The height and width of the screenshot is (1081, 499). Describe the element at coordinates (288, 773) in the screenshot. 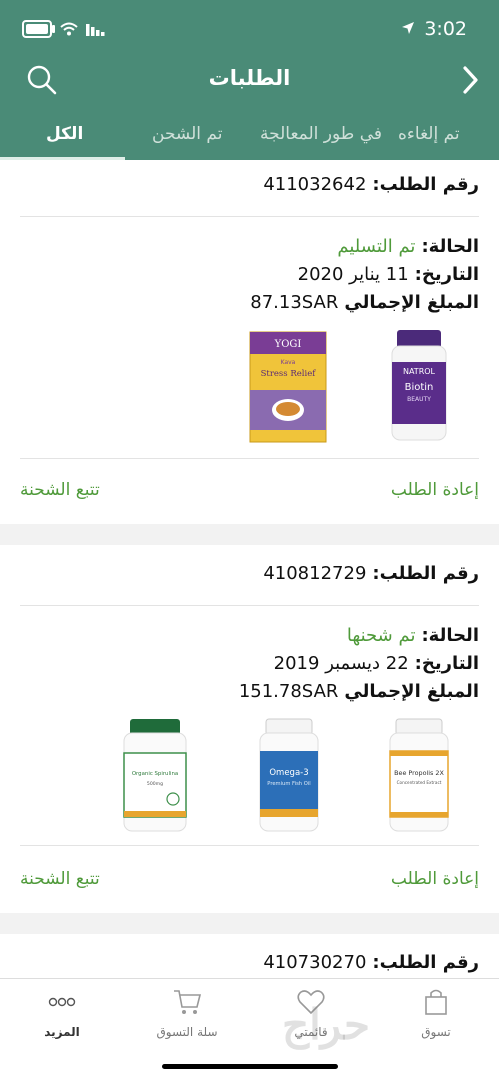

I see `product-title: Omega-3` at that location.